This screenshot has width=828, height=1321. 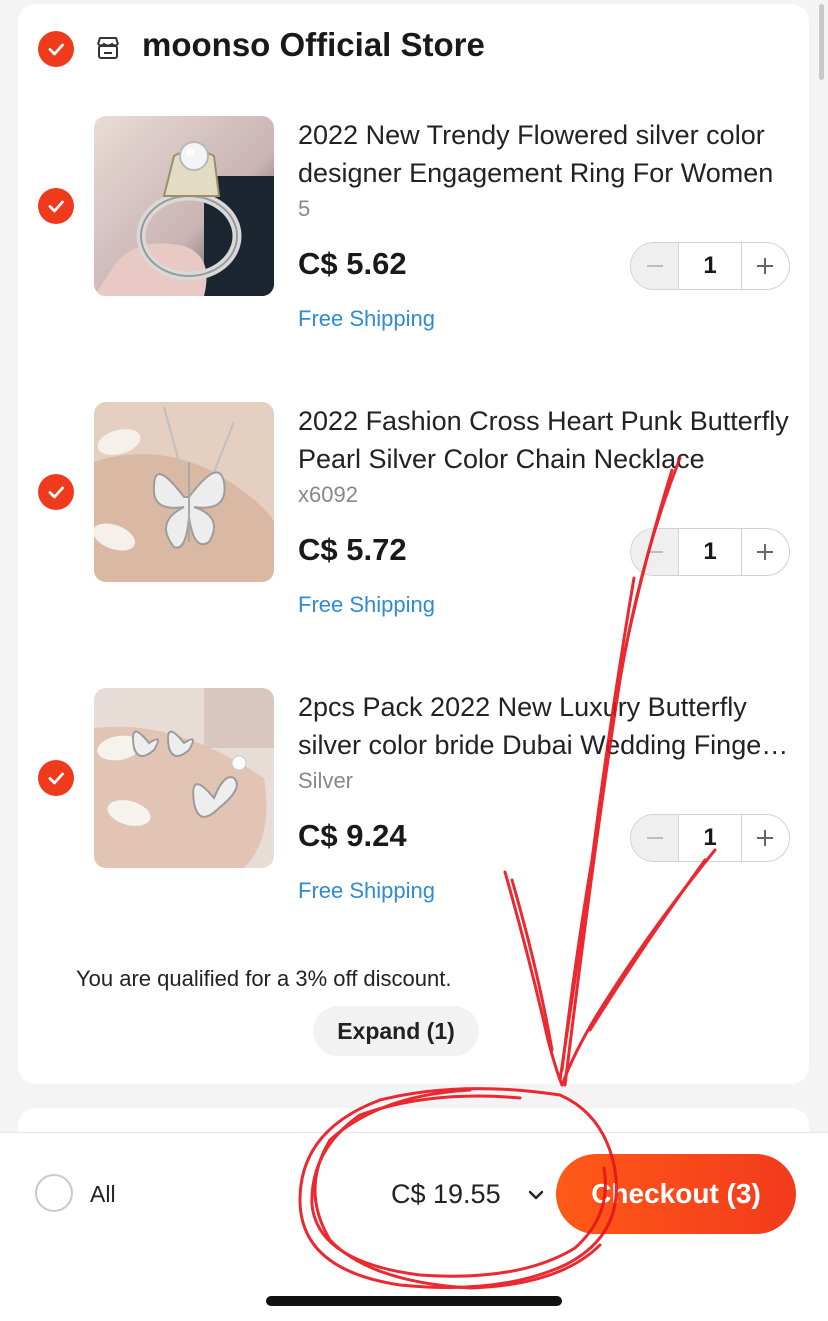 What do you see at coordinates (352, 549) in the screenshot?
I see `product-price: C$ 5.72` at bounding box center [352, 549].